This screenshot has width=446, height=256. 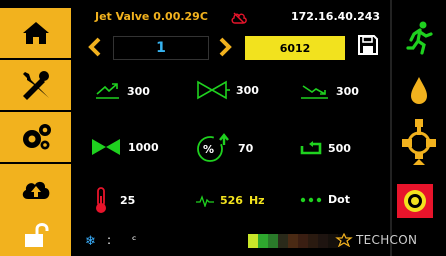 I want to click on lock-button, so click(x=35, y=235).